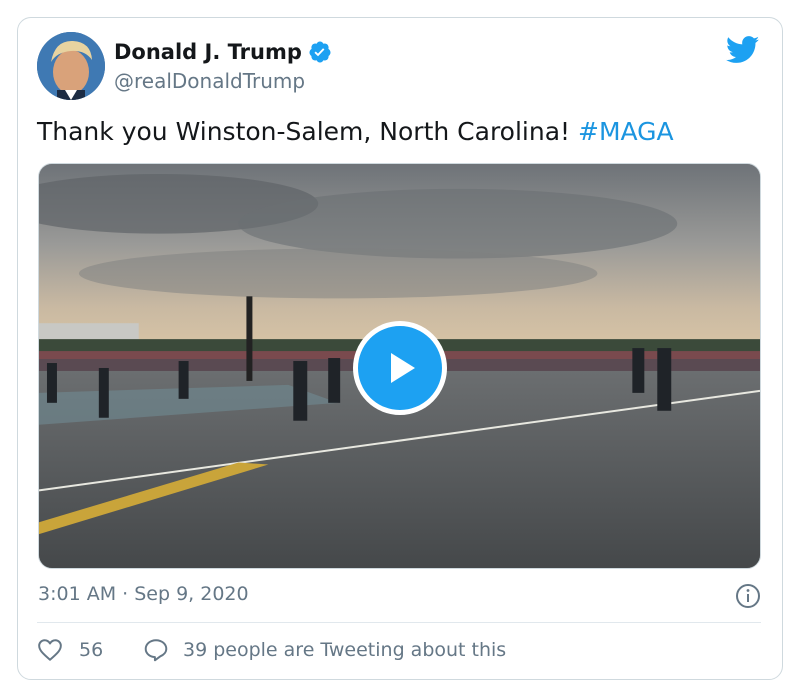  Describe the element at coordinates (143, 594) in the screenshot. I see `tweet-timestamp: 3:01 AM · Sep 9, 2020` at that location.